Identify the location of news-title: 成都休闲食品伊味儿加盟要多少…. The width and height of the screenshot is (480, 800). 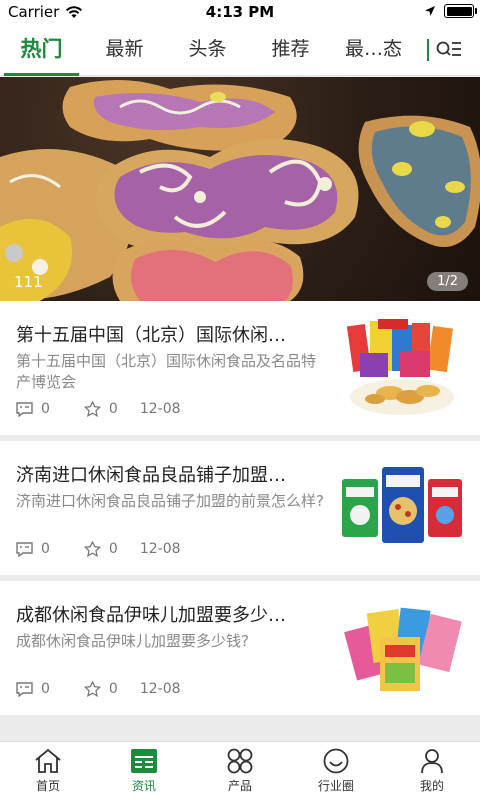
(151, 615).